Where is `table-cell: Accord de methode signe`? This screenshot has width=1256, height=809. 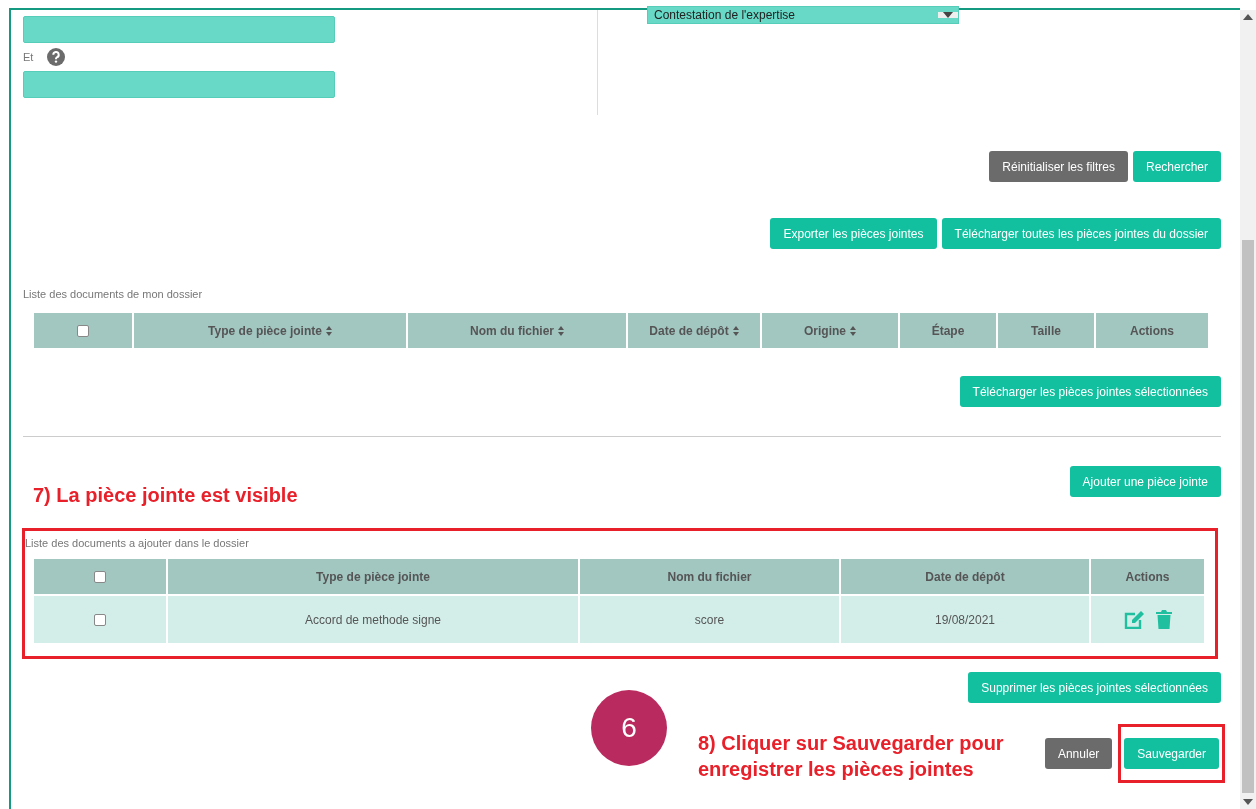 table-cell: Accord de methode signe is located at coordinates (373, 619).